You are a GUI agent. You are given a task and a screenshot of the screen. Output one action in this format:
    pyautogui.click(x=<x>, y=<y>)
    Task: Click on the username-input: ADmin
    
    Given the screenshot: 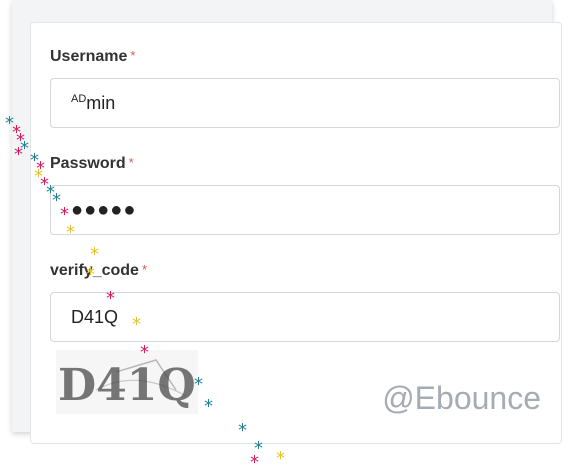 What is the action you would take?
    pyautogui.click(x=305, y=103)
    